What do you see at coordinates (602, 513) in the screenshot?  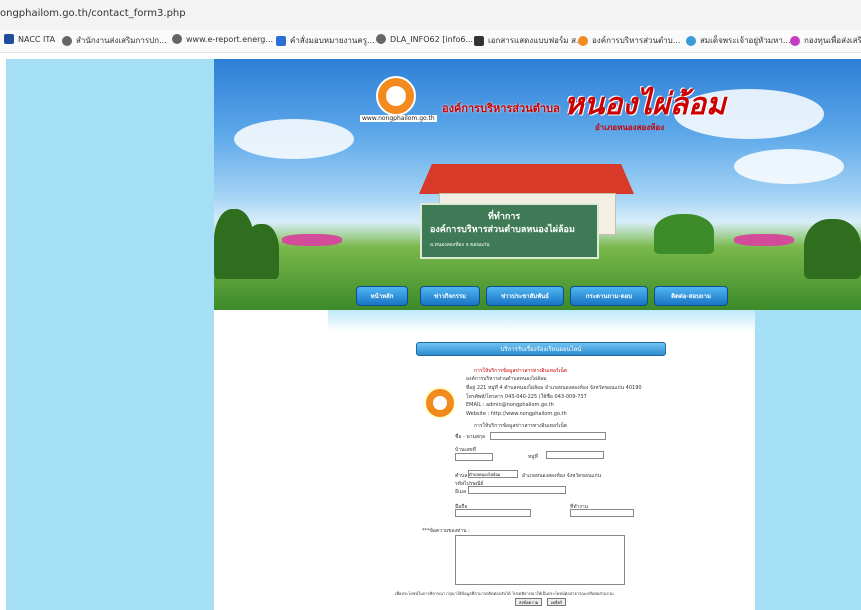 I see `workplace-input` at bounding box center [602, 513].